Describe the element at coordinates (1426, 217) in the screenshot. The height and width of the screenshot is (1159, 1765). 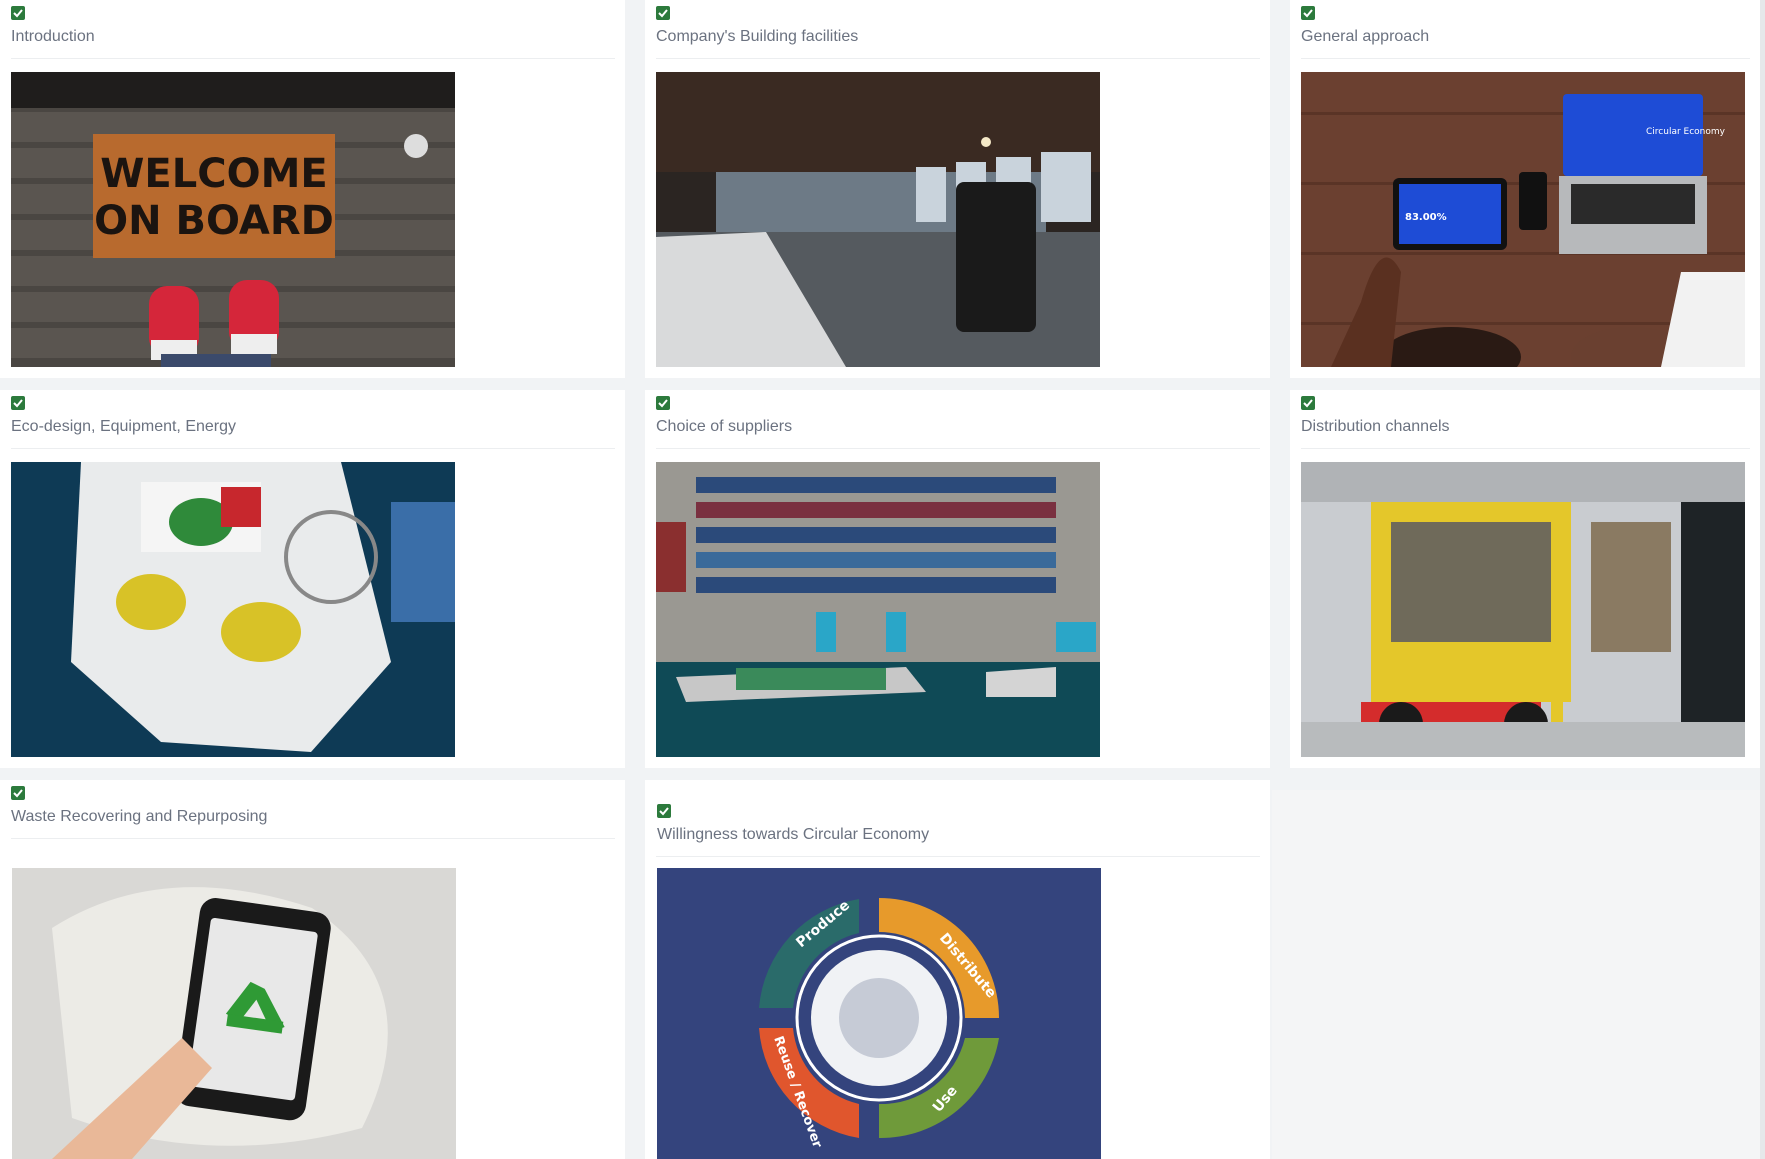
I see `tablet-screen-text: 83.00%` at that location.